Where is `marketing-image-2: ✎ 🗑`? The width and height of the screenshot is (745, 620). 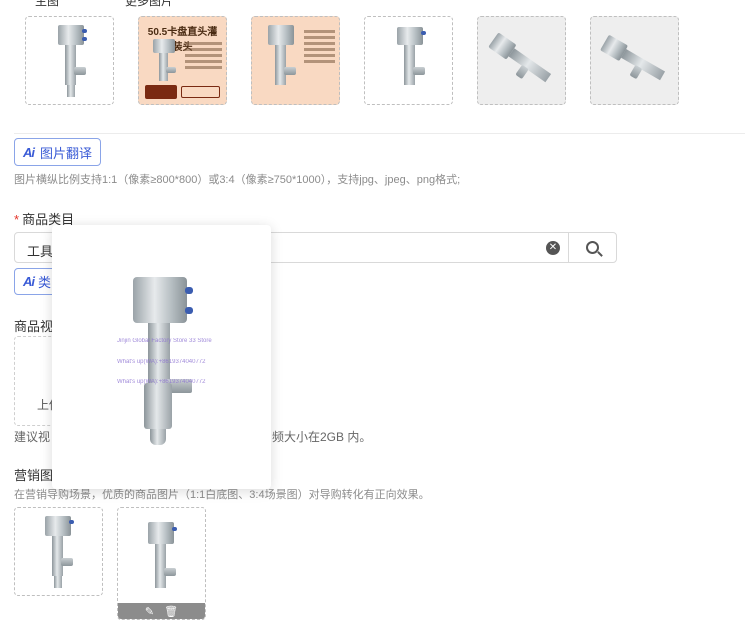
marketing-image-2: ✎ 🗑 is located at coordinates (161, 563).